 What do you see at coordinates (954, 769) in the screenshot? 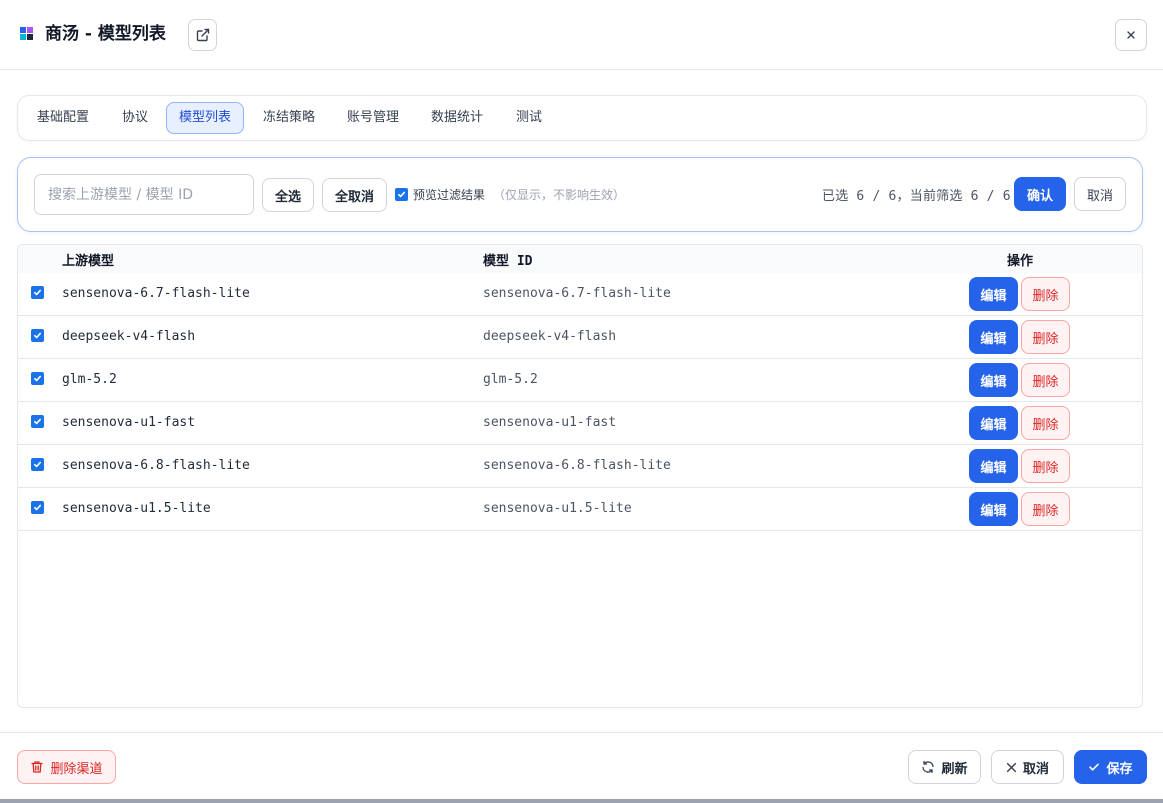
I see `refresh-label: 刷新` at bounding box center [954, 769].